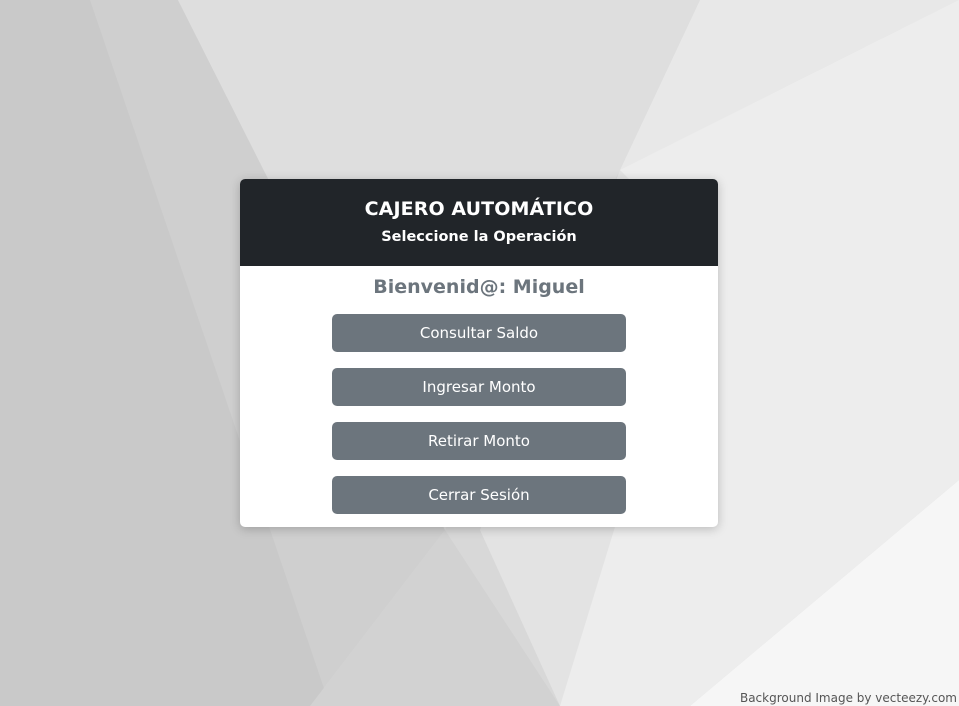  Describe the element at coordinates (848, 698) in the screenshot. I see `background-credit: Background Image by vecteezy.com` at that location.